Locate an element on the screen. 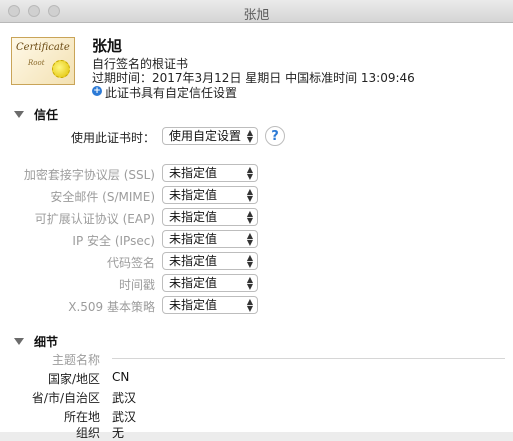 The width and height of the screenshot is (513, 441). detail-label: 省/市/自治区 is located at coordinates (65, 398).